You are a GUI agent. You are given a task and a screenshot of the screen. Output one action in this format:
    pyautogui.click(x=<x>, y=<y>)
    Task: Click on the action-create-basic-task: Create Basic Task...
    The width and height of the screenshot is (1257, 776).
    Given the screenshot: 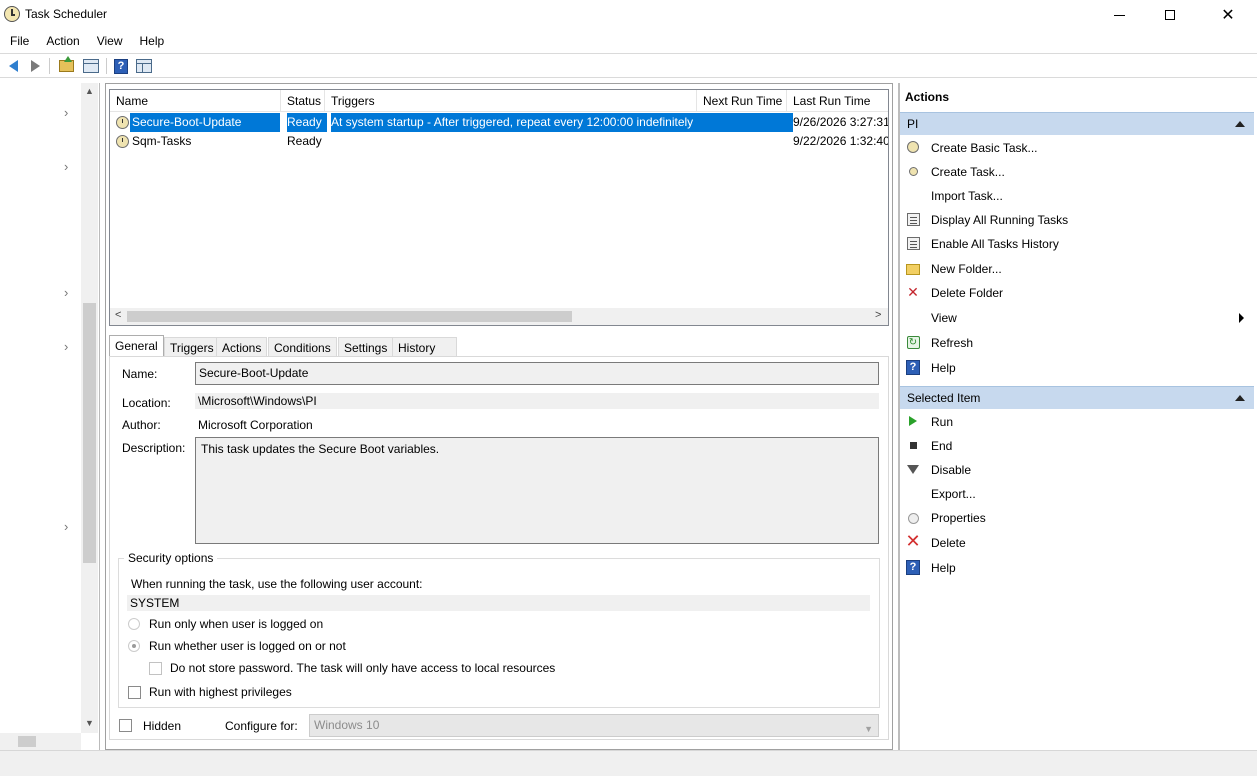 What is the action you would take?
    pyautogui.click(x=984, y=148)
    